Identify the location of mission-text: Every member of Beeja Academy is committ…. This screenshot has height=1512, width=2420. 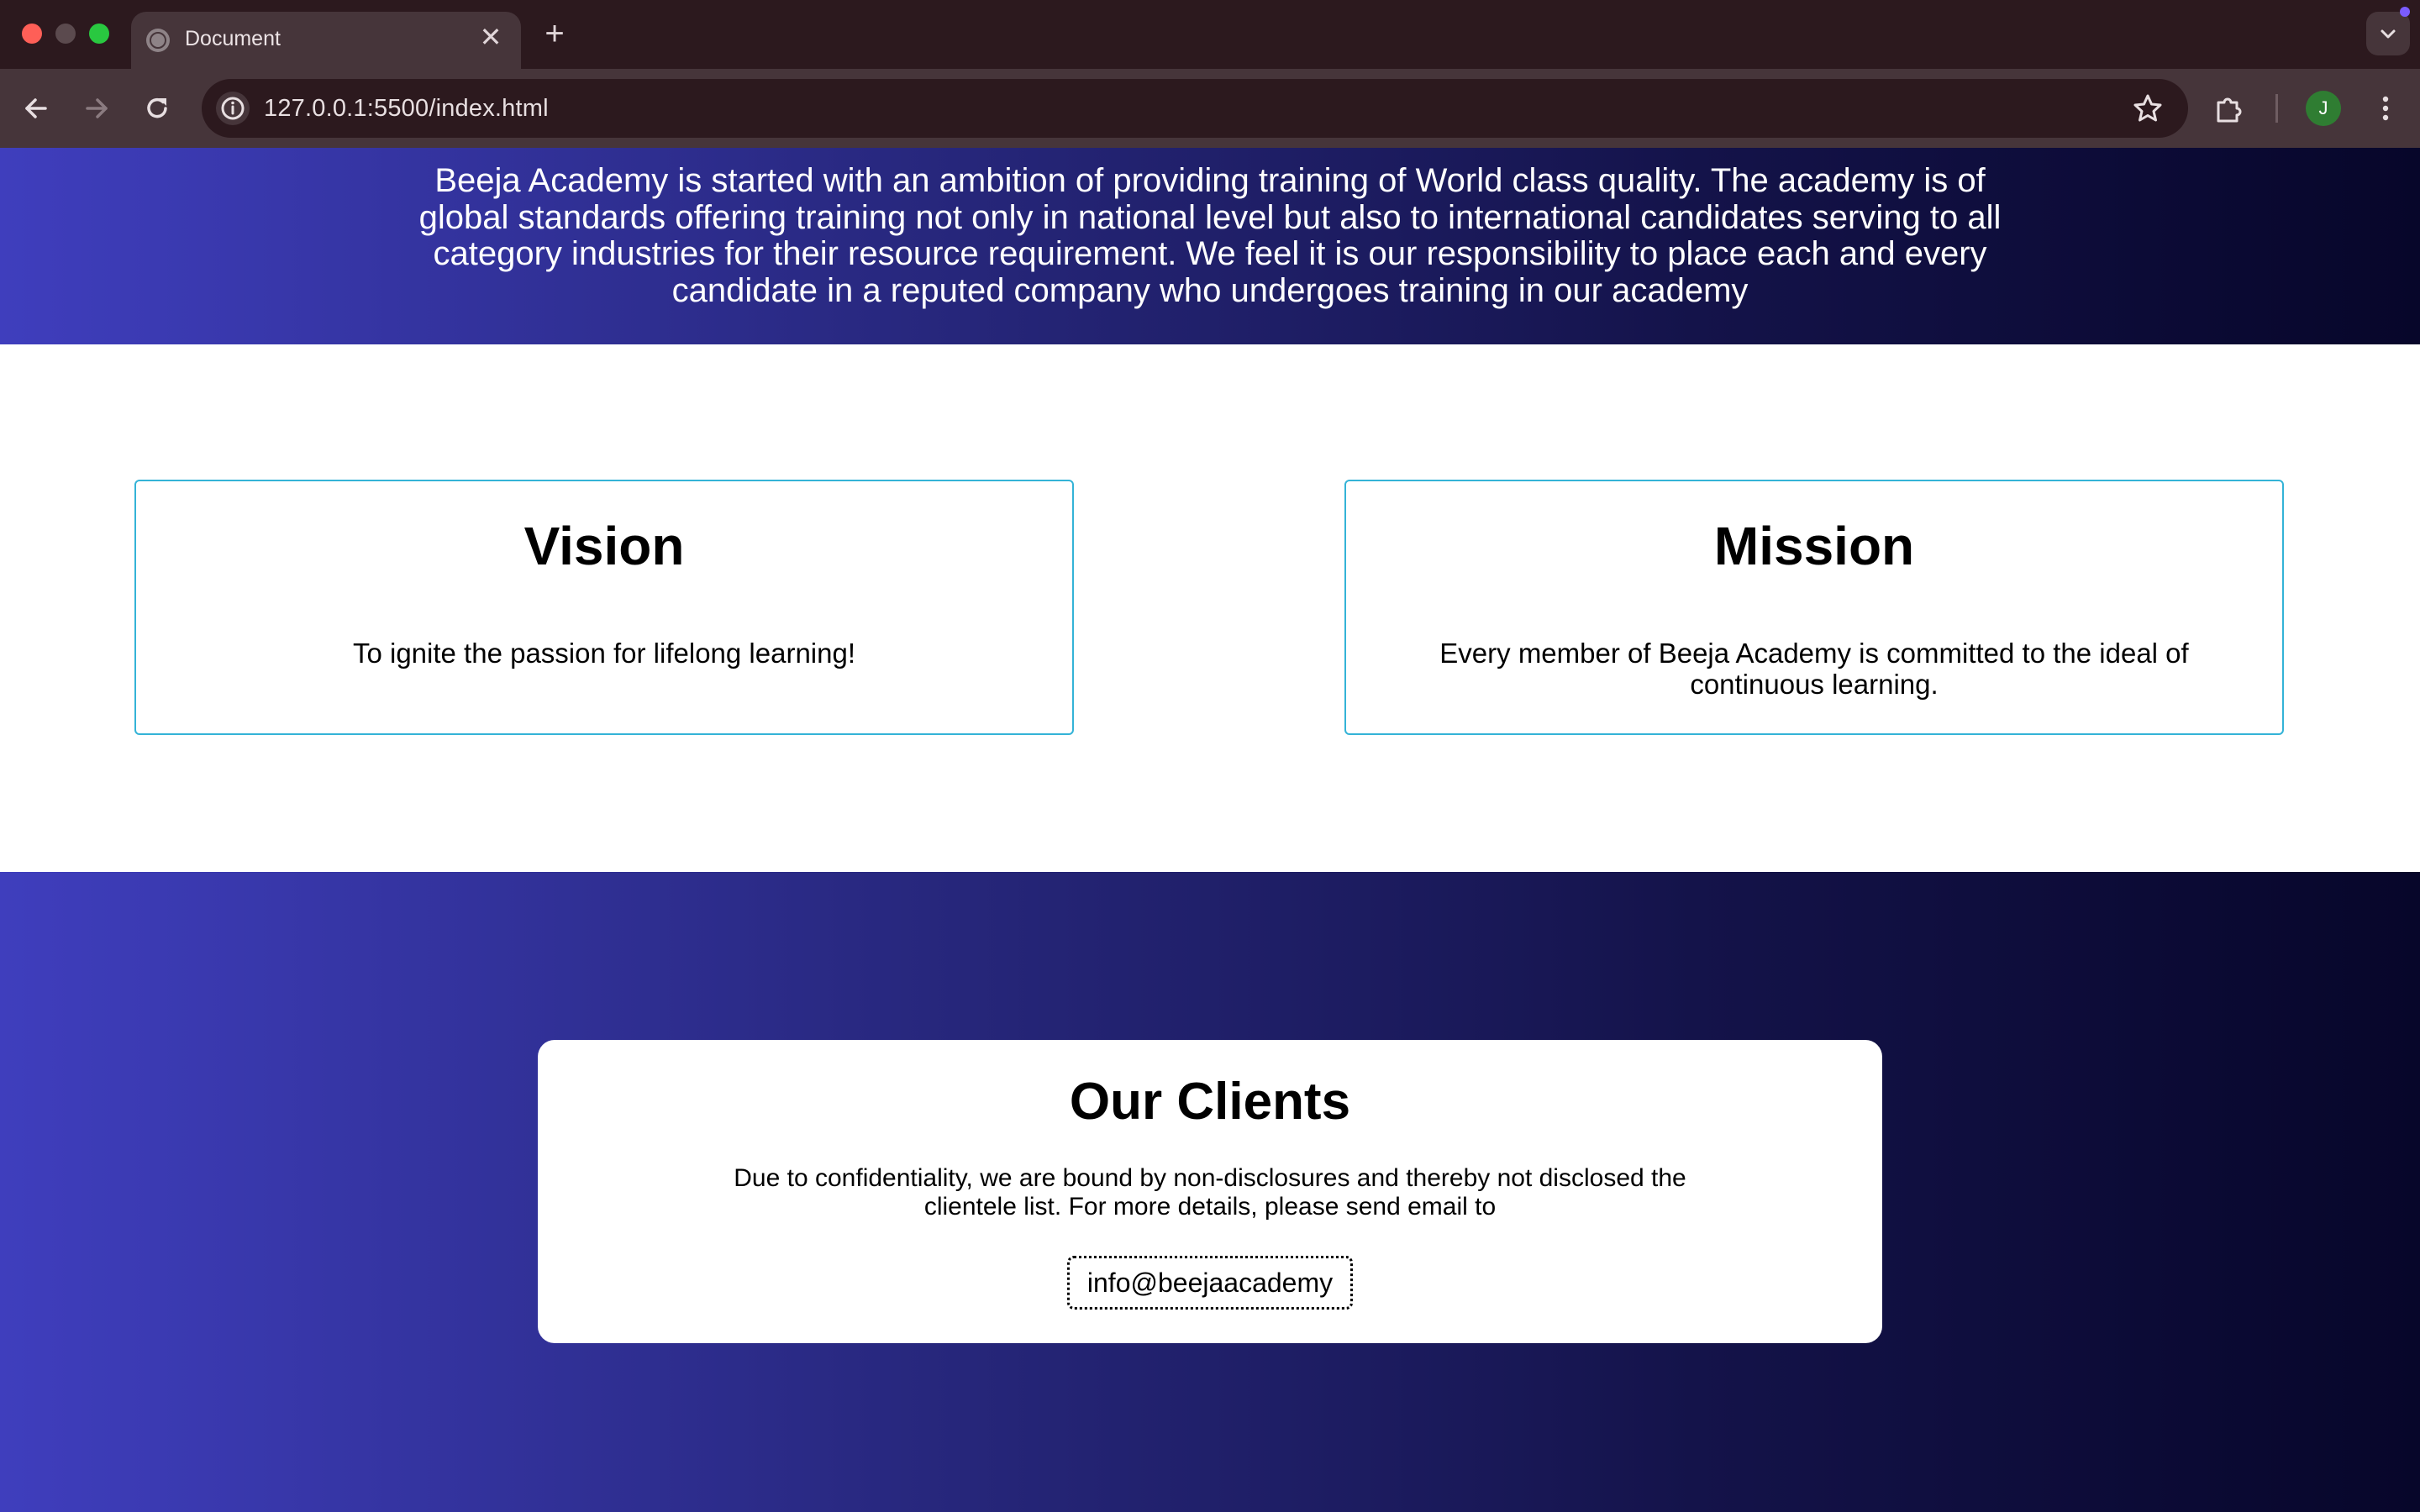
(1814, 669).